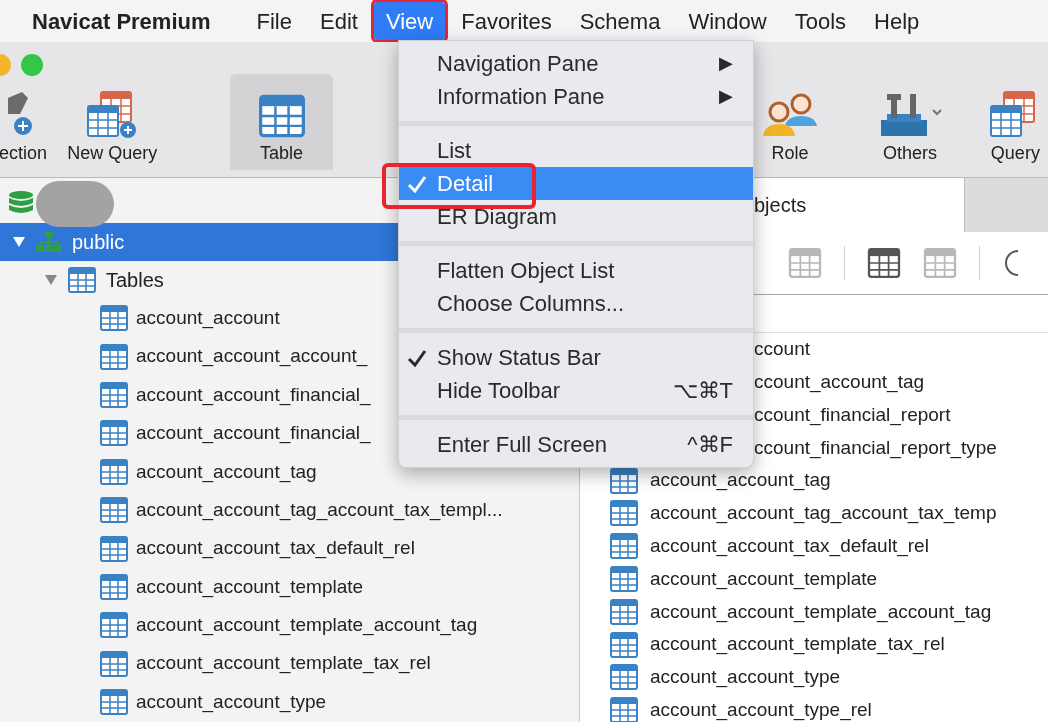 Image resolution: width=1048 pixels, height=722 pixels. Describe the element at coordinates (1010, 263) in the screenshot. I see `search-icon` at that location.